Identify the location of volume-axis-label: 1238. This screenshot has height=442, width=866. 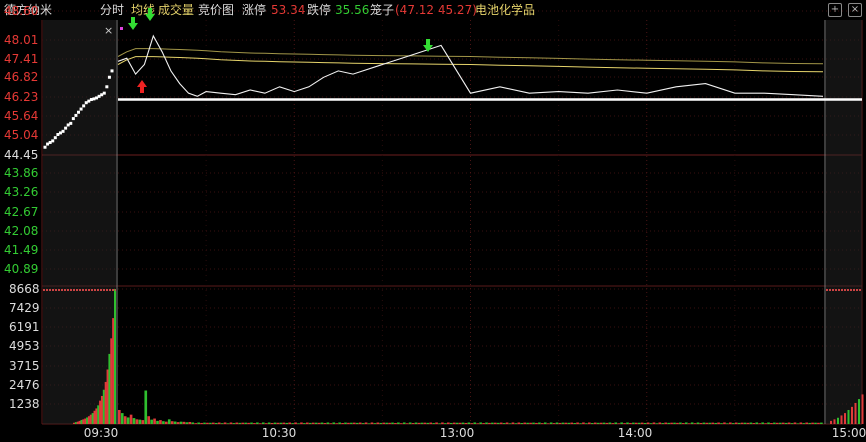
(24, 404).